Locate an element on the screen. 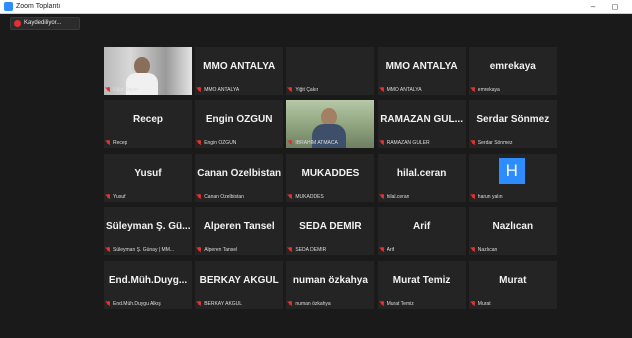 The image size is (632, 338). participant-name-label: MUKADDES is located at coordinates (309, 196).